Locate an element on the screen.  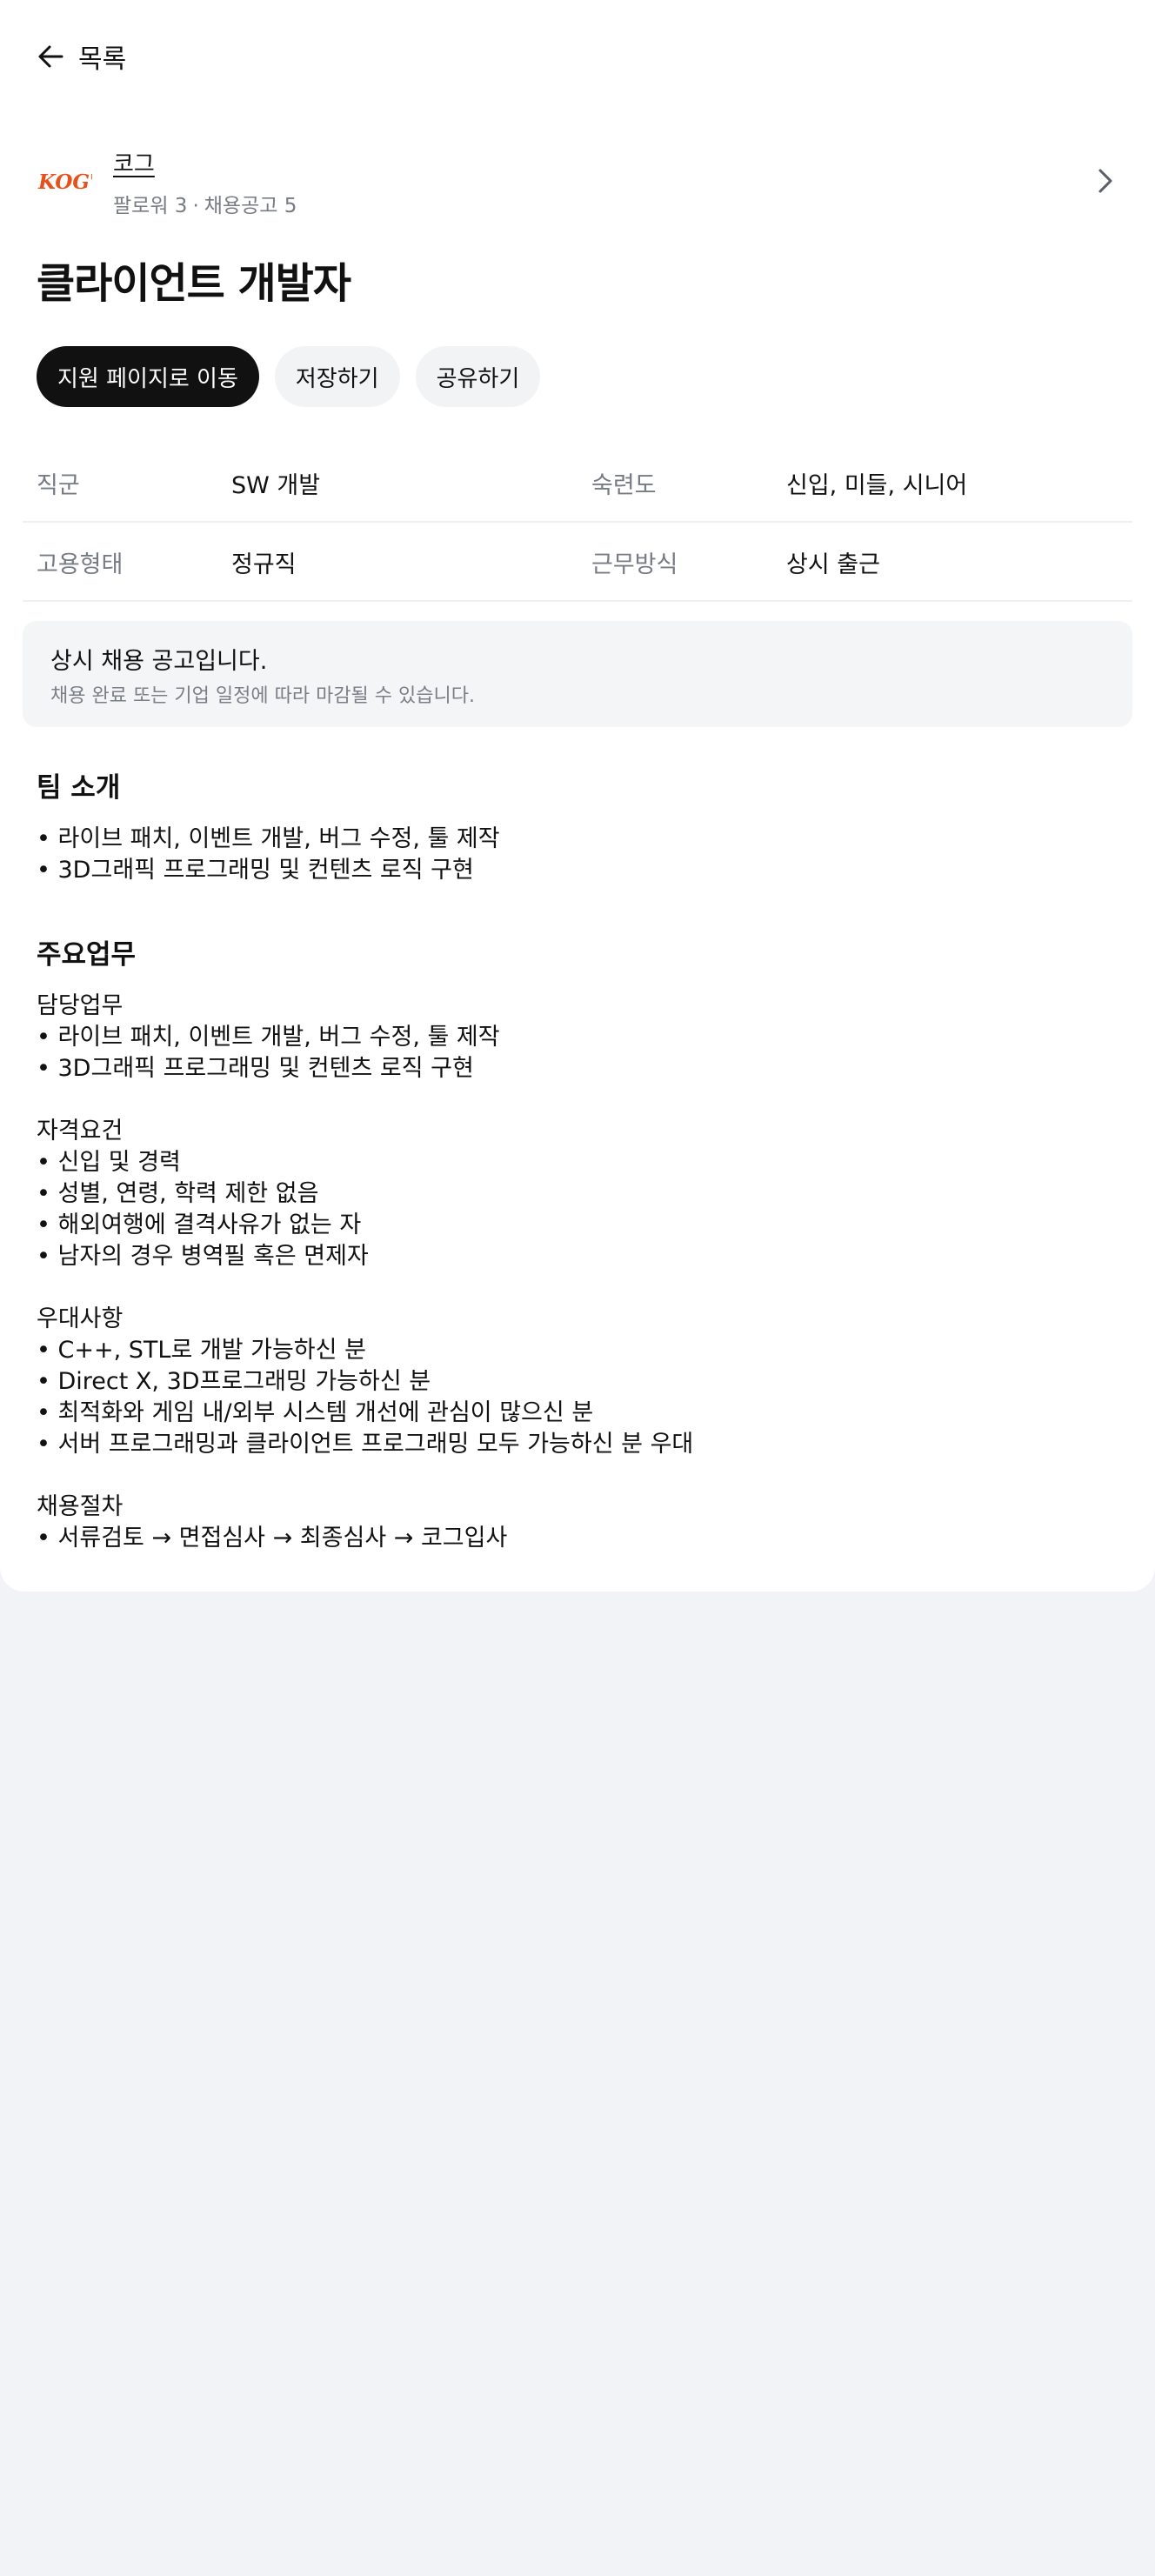
duties-subheading: 담당업무 is located at coordinates (81, 1006).